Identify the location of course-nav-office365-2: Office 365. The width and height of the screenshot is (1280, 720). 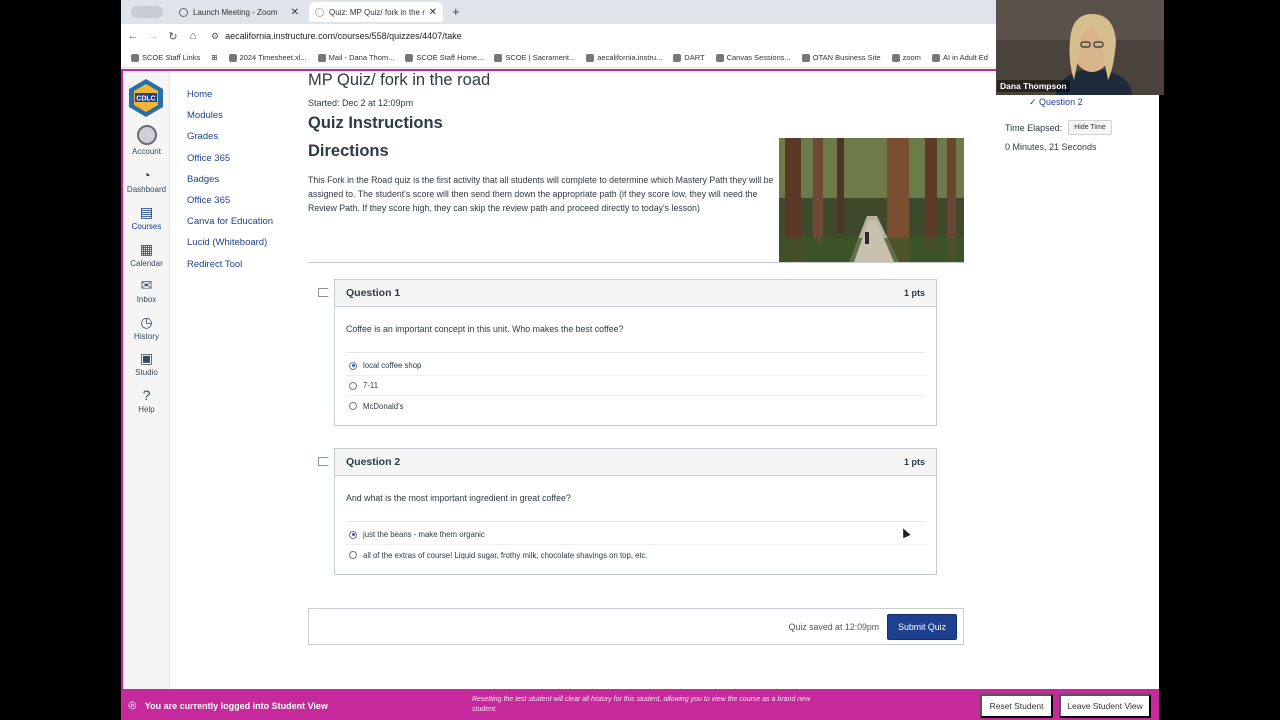
(230, 205).